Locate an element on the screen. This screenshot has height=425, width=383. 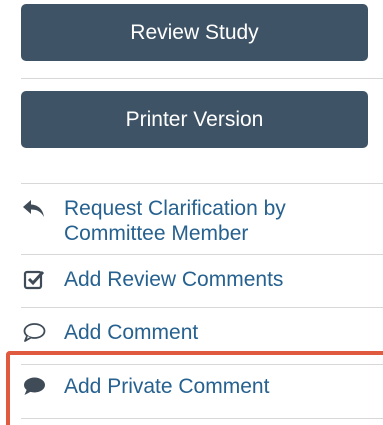
add-review-comments-link: Add Review Comments is located at coordinates (202, 280).